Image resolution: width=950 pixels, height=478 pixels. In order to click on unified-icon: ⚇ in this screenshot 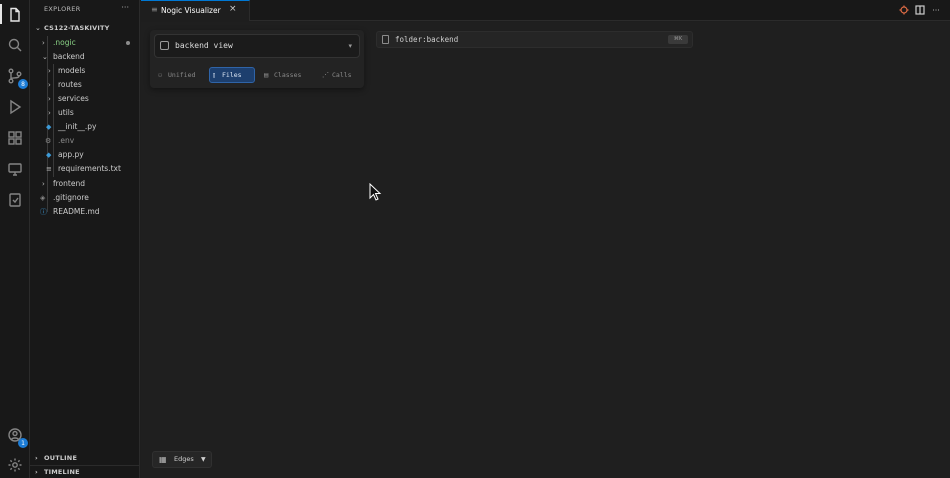, I will do `click(160, 75)`.